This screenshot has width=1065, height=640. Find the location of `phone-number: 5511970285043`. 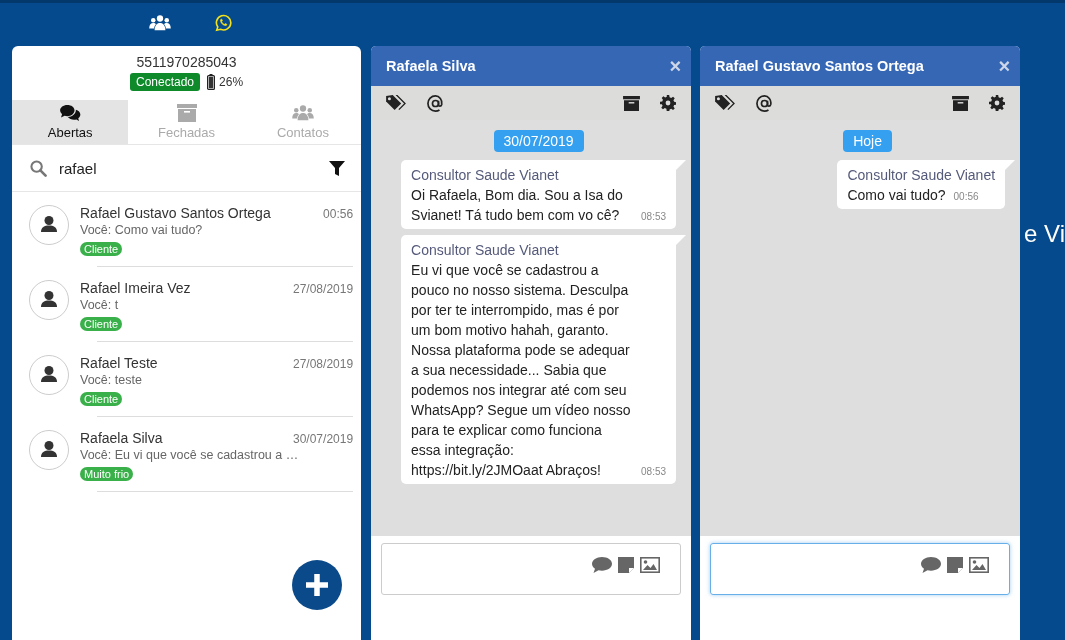

phone-number: 5511970285043 is located at coordinates (186, 62).